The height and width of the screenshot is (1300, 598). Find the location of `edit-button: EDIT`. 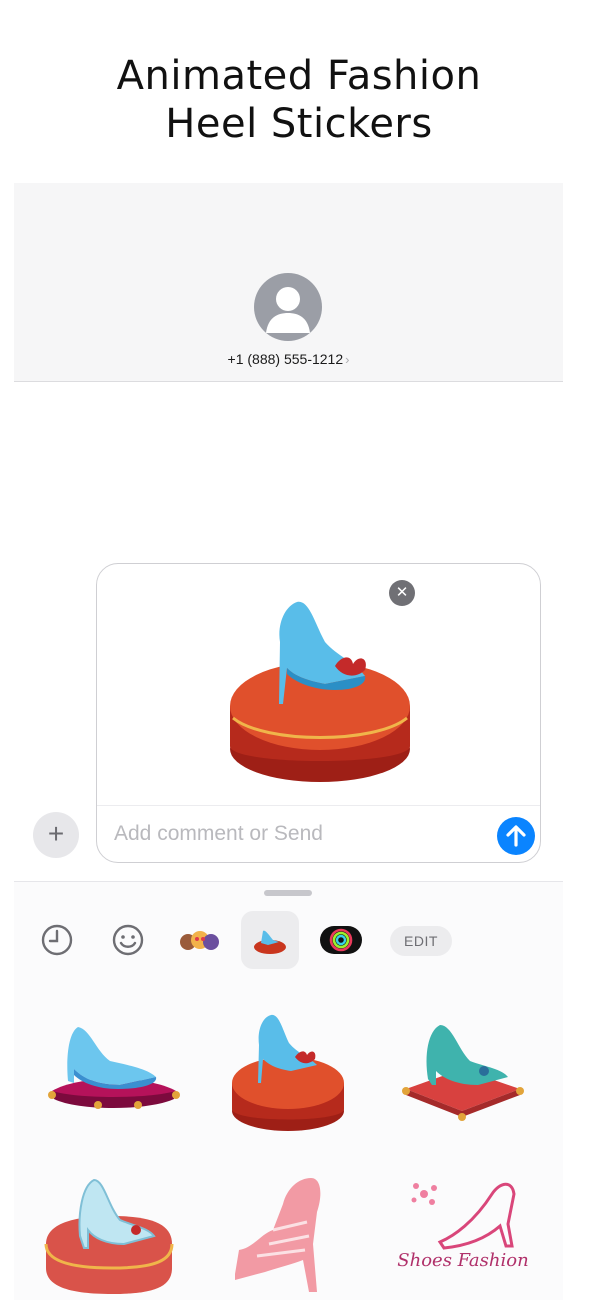

edit-button: EDIT is located at coordinates (421, 941).